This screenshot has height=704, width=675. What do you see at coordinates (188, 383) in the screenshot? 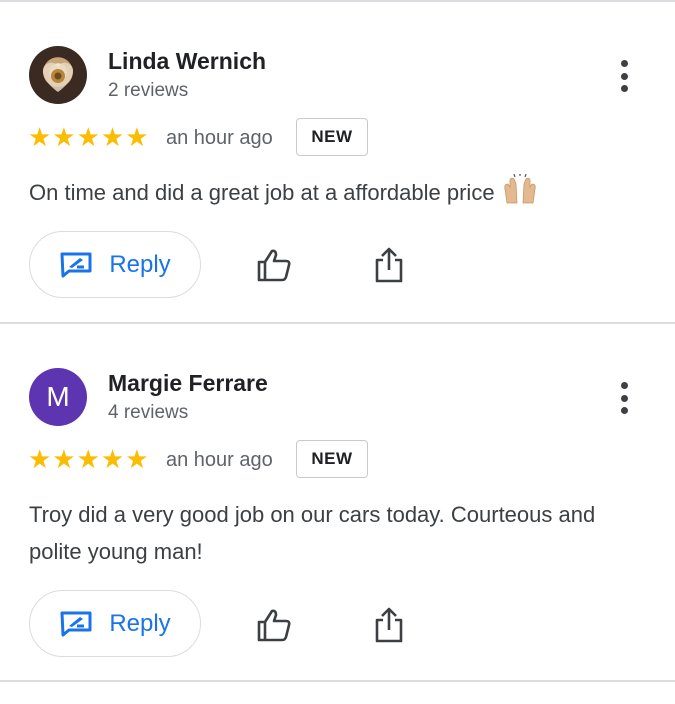
I see `reviewer-name: Margie Ferrare` at bounding box center [188, 383].